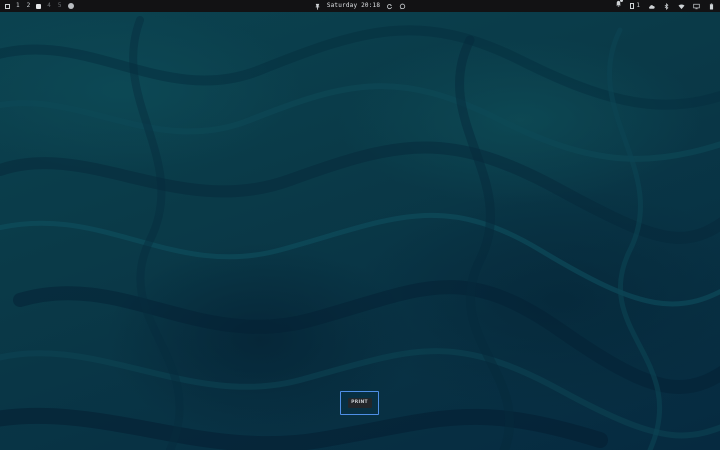 Image resolution: width=720 pixels, height=450 pixels. I want to click on clock-label: Saturday 20:18, so click(353, 6).